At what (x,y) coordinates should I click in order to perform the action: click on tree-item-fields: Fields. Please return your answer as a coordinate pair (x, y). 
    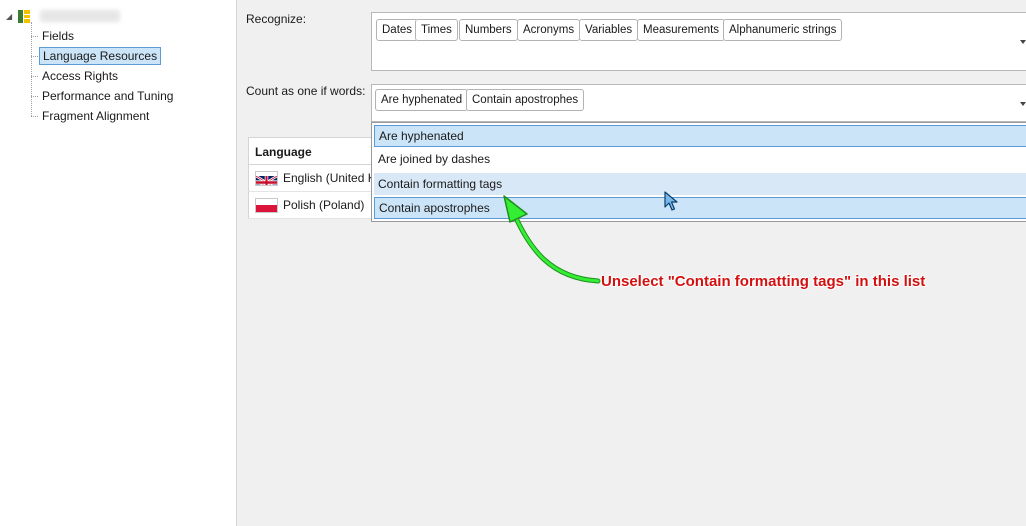
    Looking at the image, I should click on (58, 36).